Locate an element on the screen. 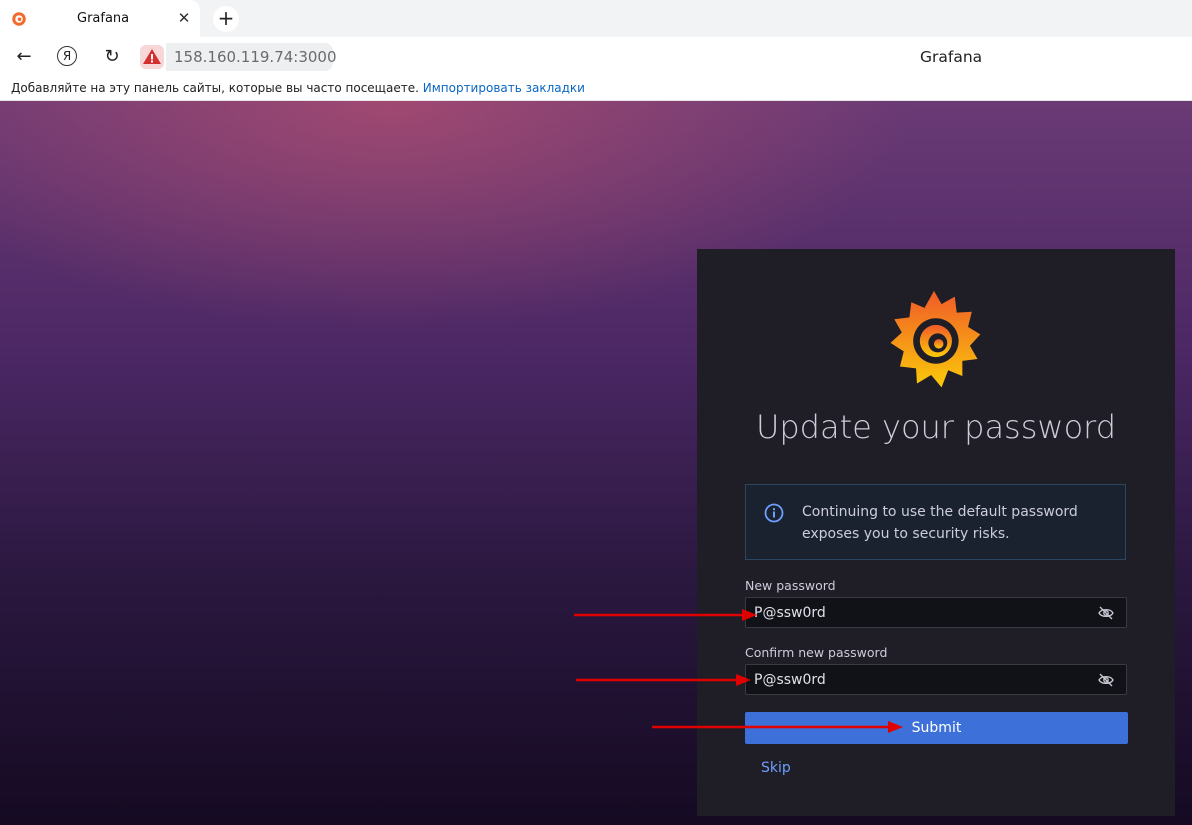  skip-link: Skip is located at coordinates (776, 768).